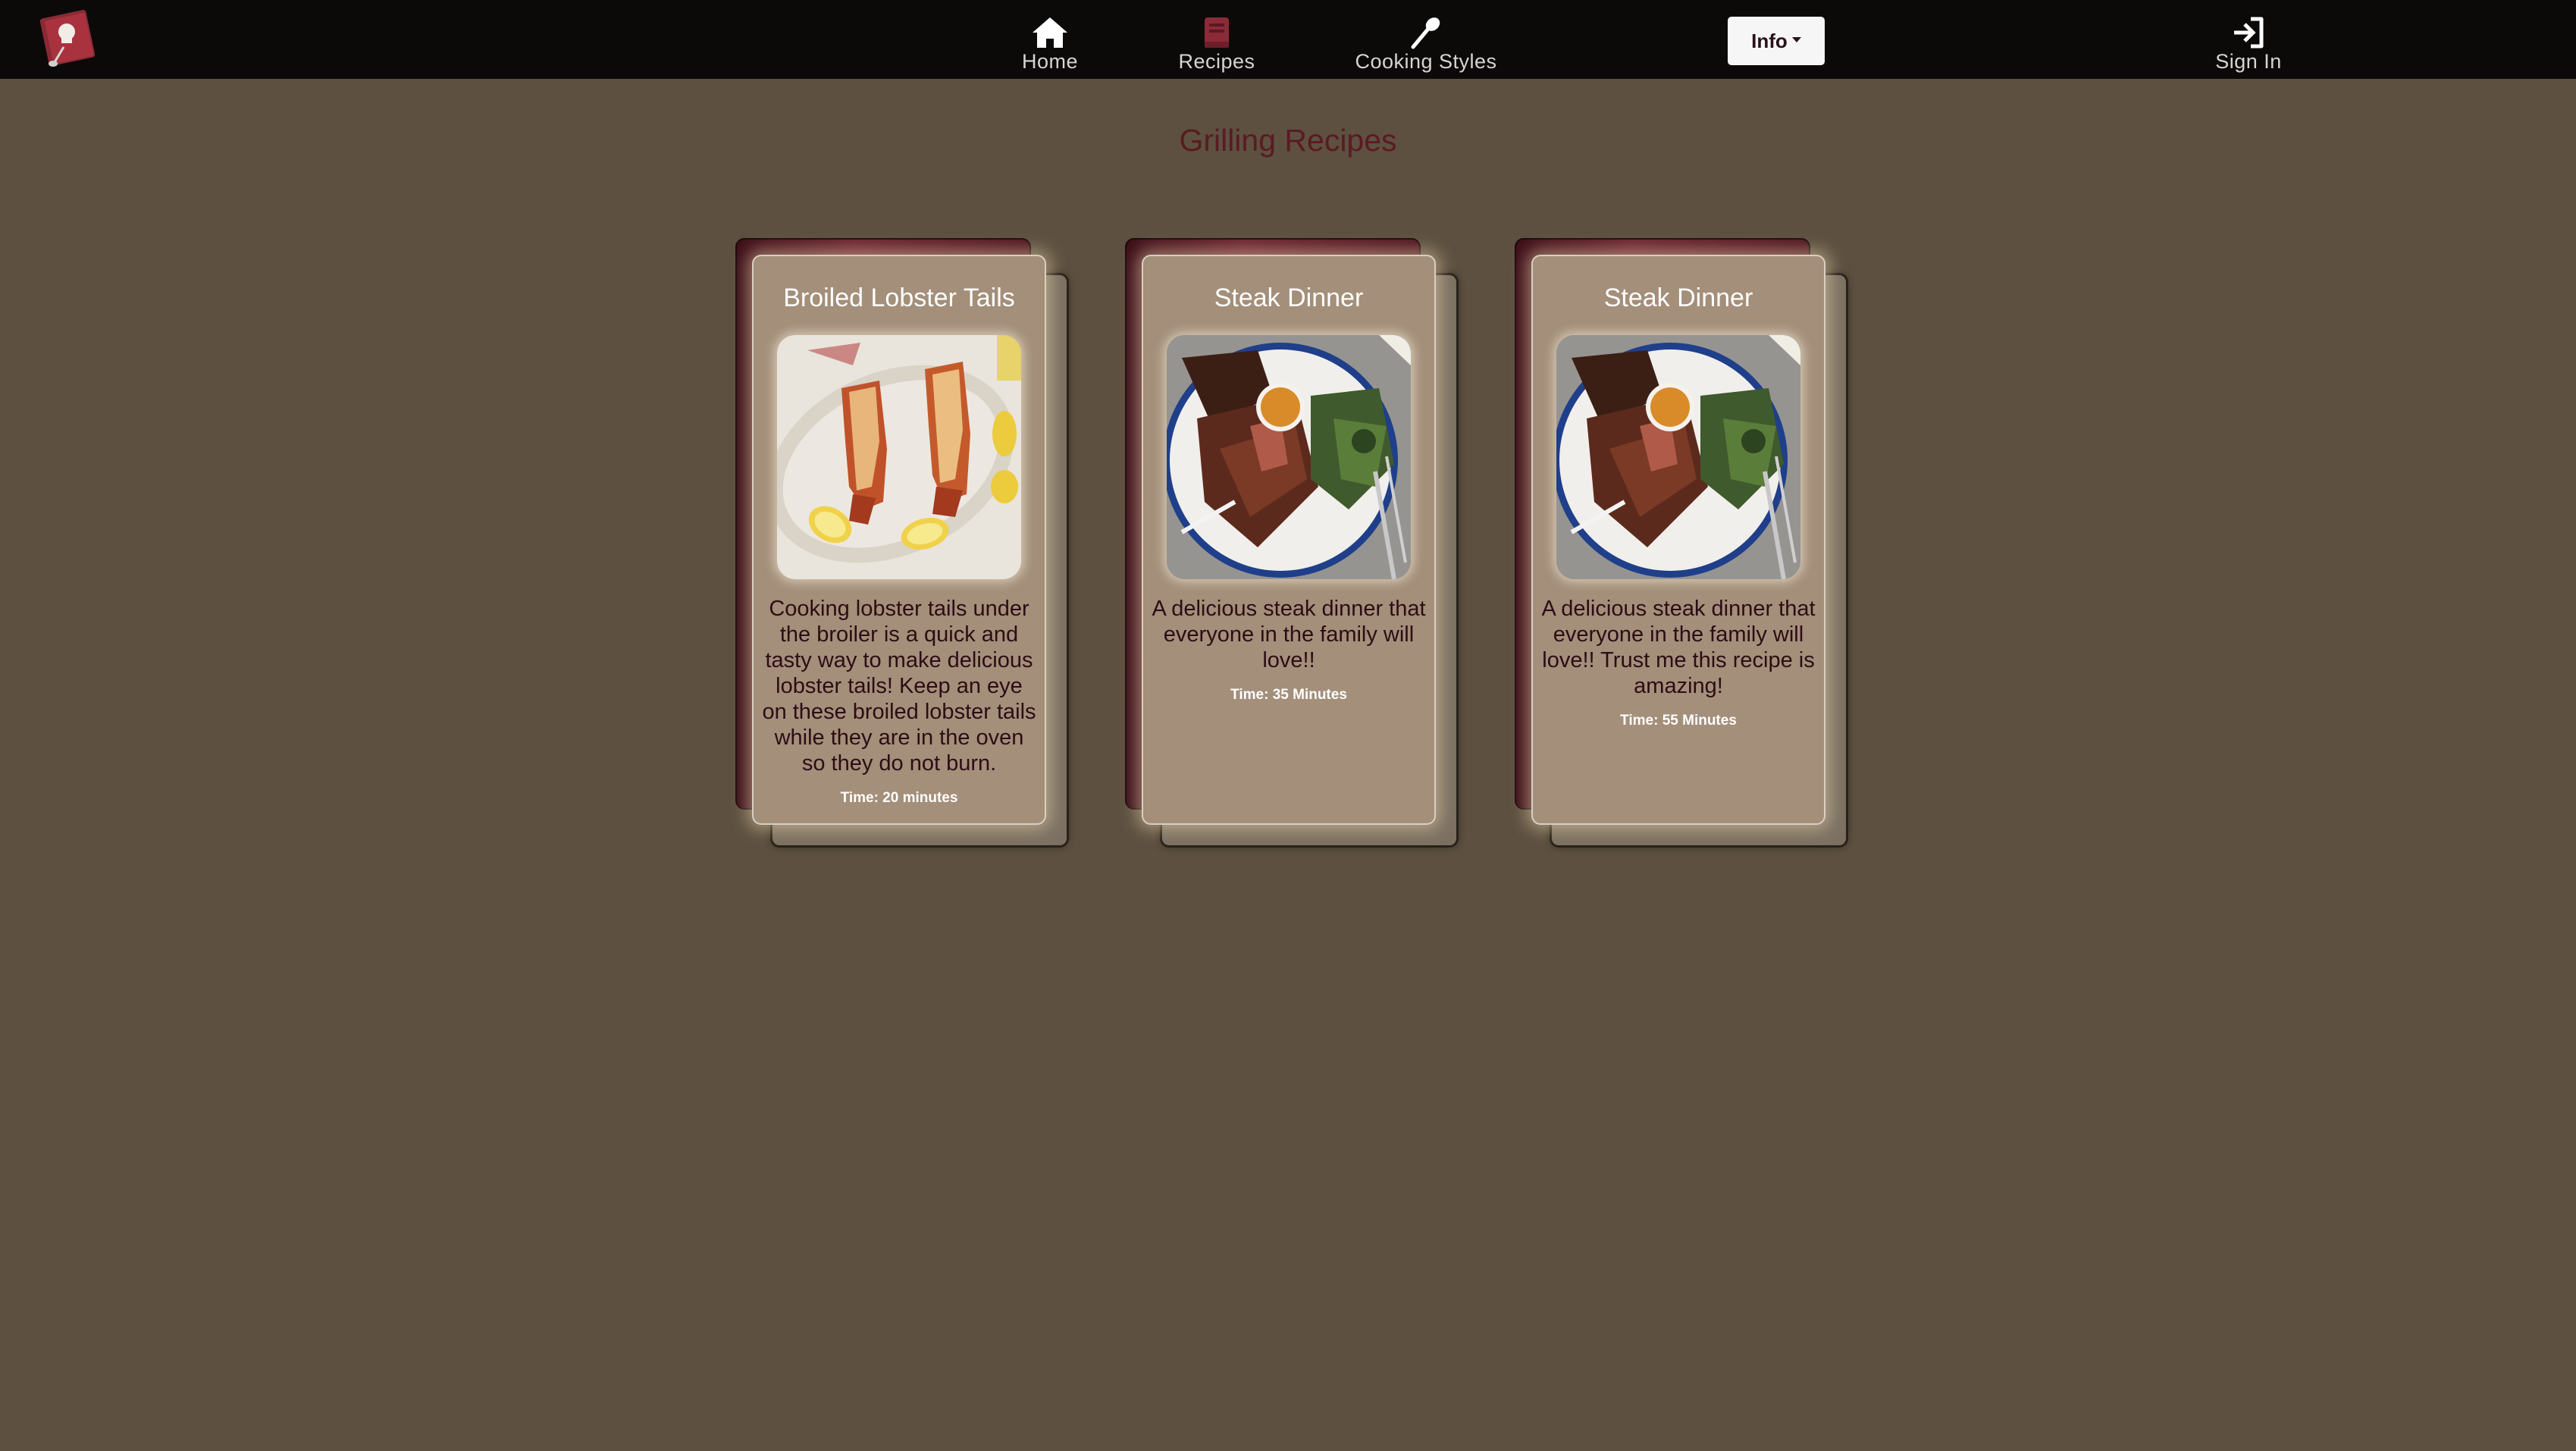 The height and width of the screenshot is (1451, 2576). I want to click on recipe-time: Time: 55 Minutes, so click(1679, 721).